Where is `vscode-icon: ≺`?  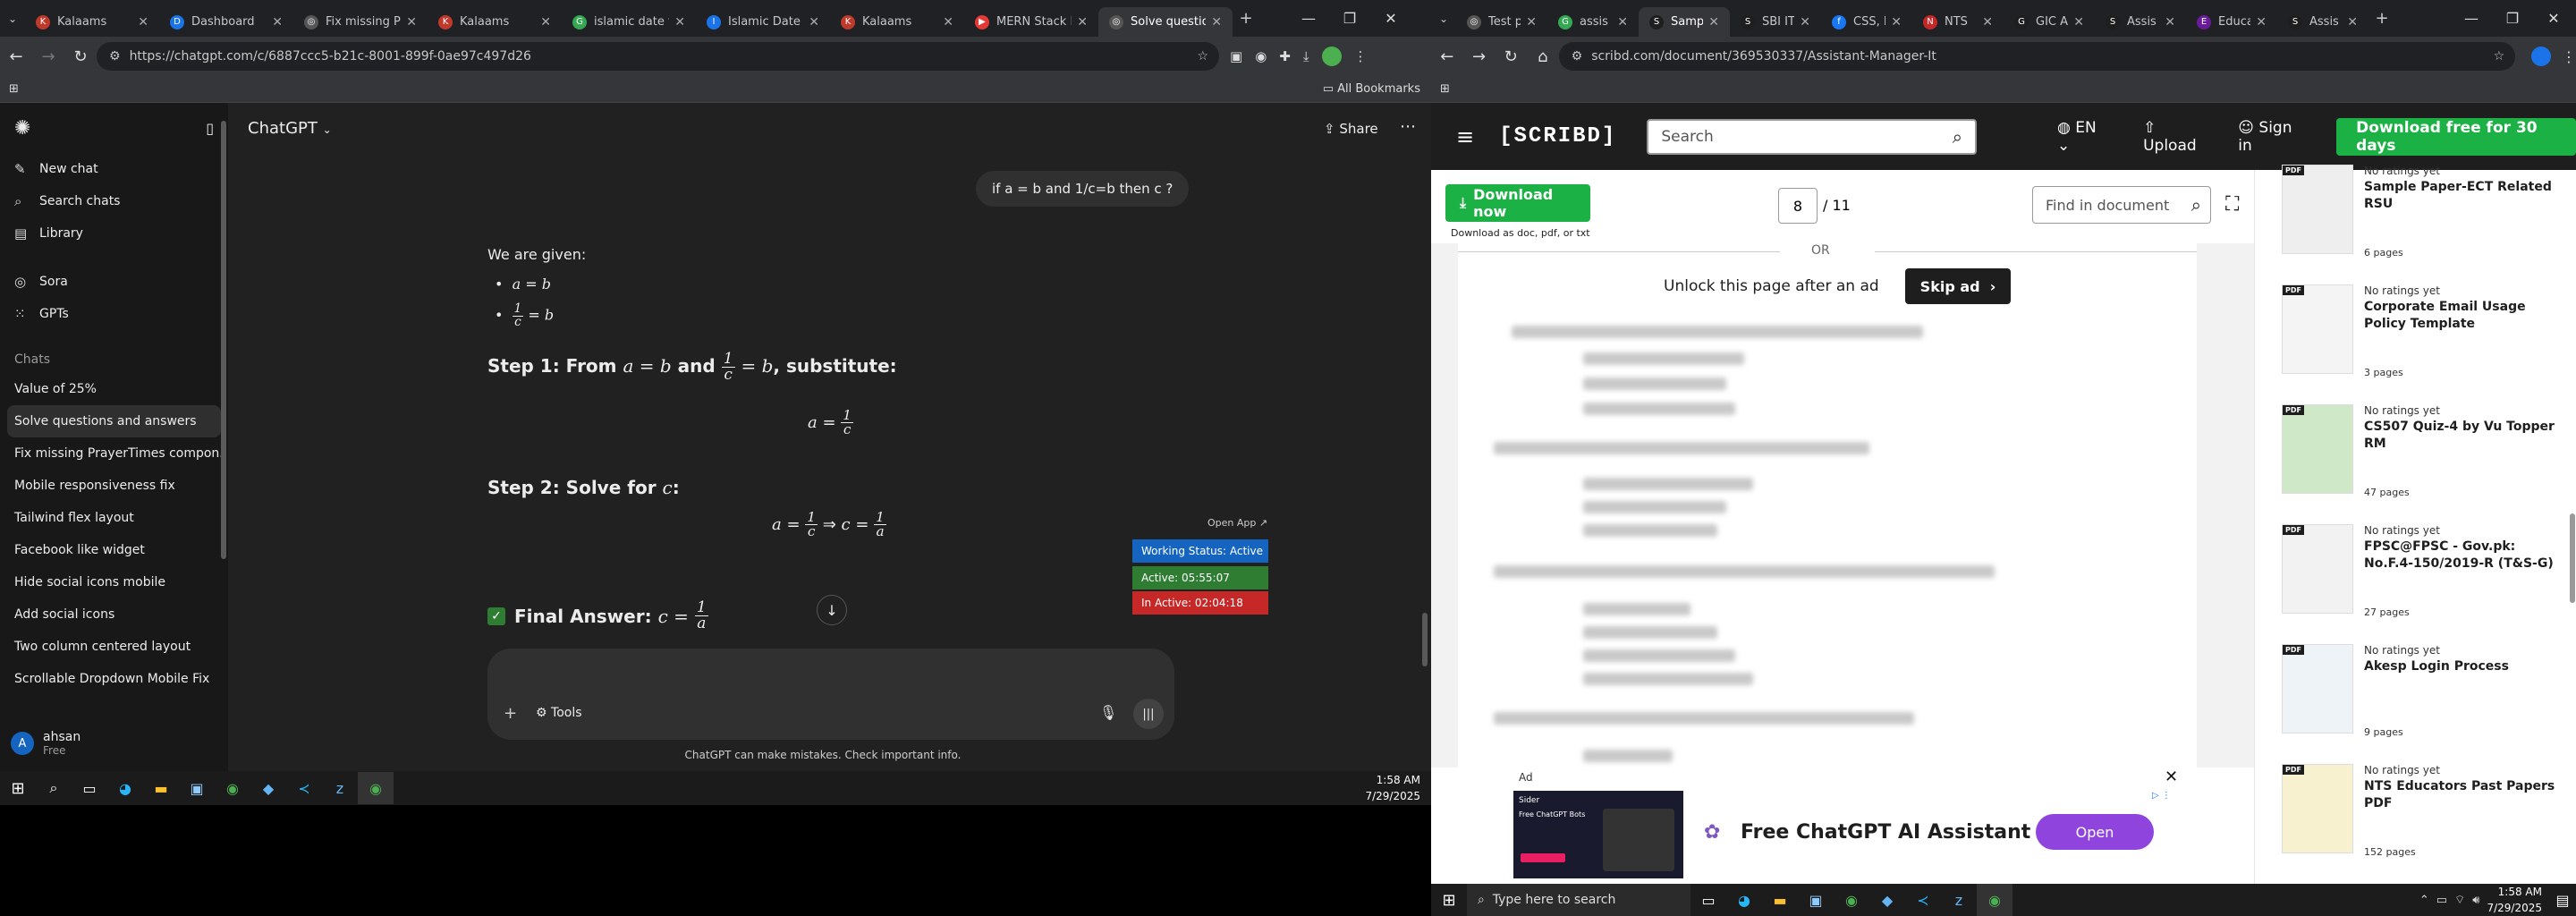 vscode-icon: ≺ is located at coordinates (1923, 900).